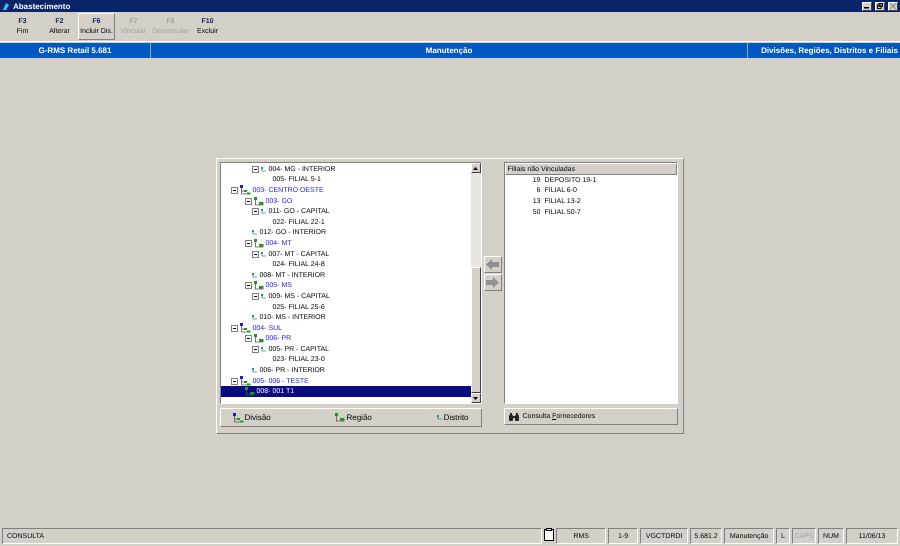 The image size is (900, 546). Describe the element at coordinates (475, 283) in the screenshot. I see `scrollbar` at that location.